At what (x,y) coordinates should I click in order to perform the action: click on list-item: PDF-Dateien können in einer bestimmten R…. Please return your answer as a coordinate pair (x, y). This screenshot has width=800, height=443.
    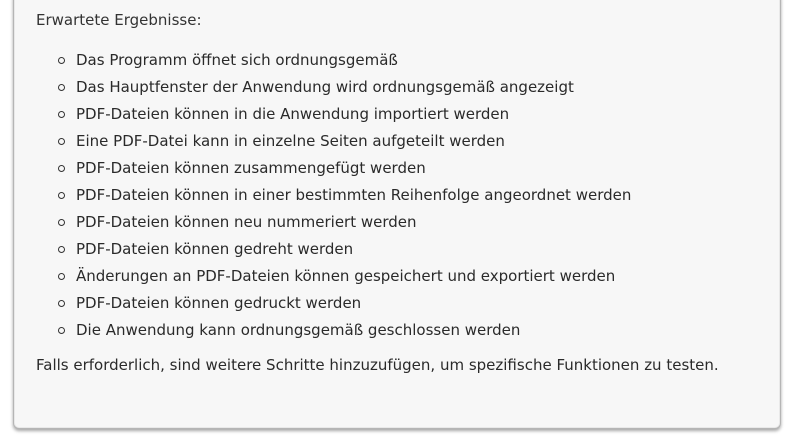
    Looking at the image, I should click on (322, 195).